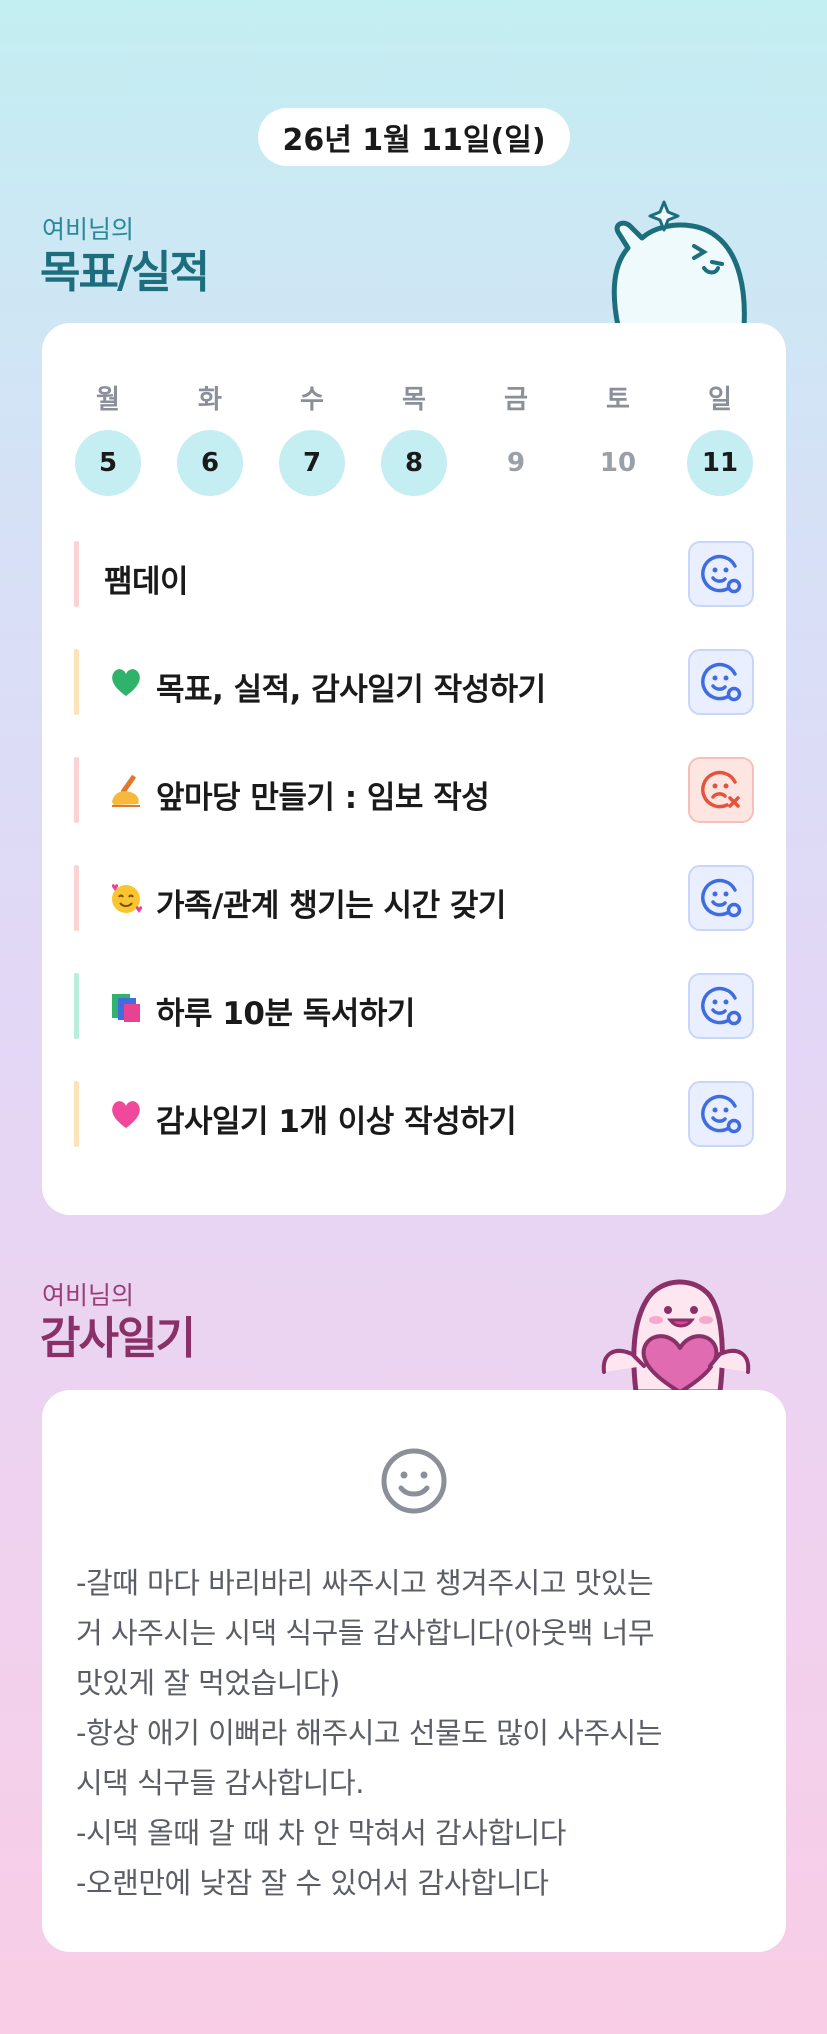 Image resolution: width=827 pixels, height=2034 pixels. I want to click on pink-mascot-icon, so click(676, 1335).